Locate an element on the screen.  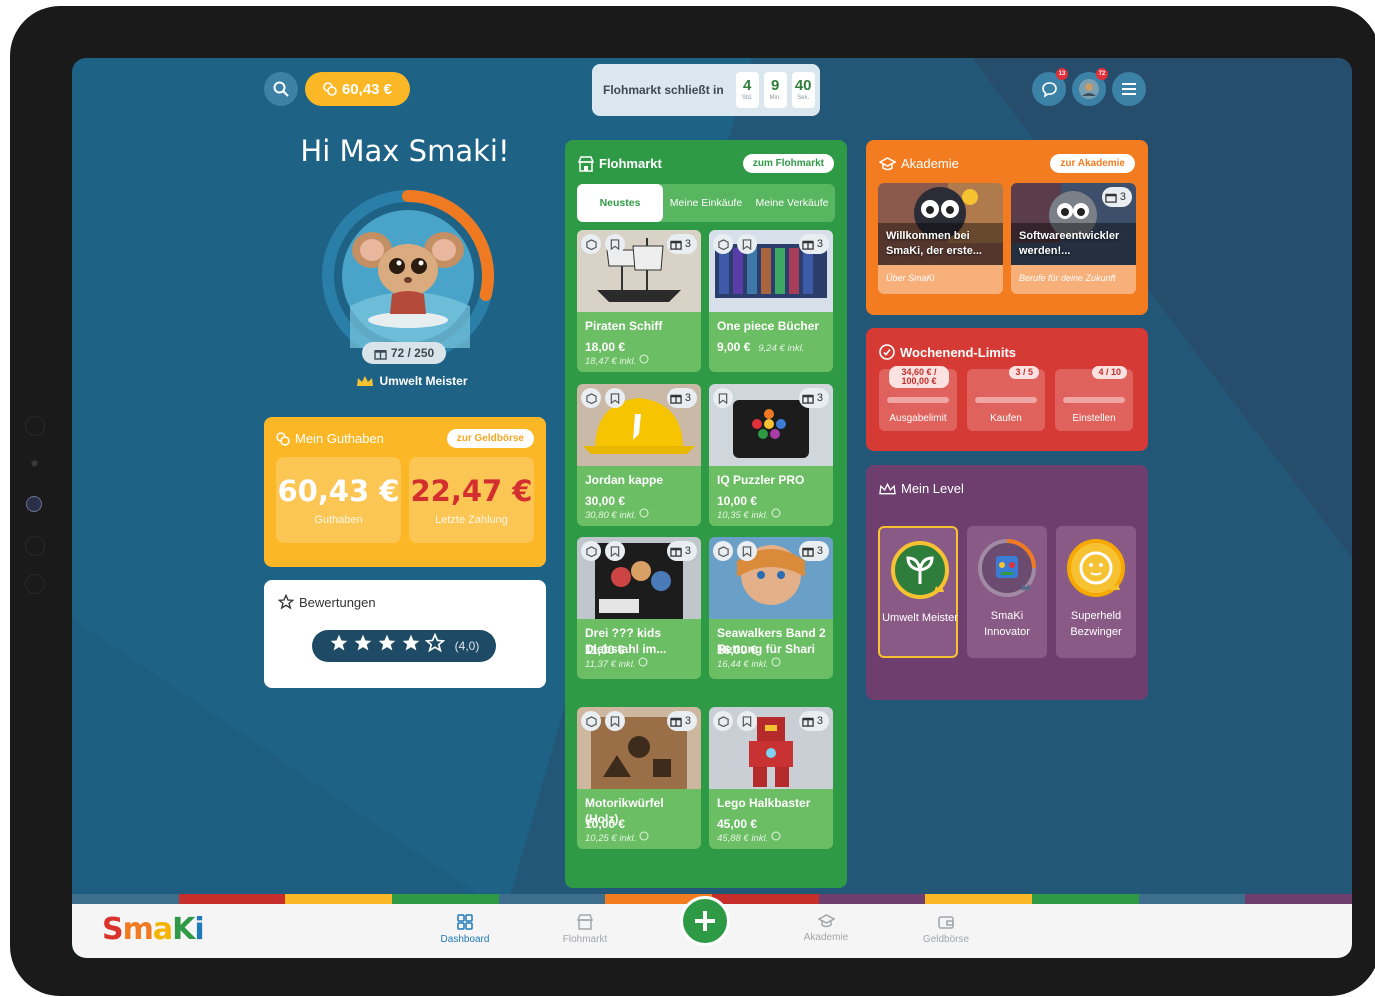
xp-counter: 72 / 250 is located at coordinates (404, 353).